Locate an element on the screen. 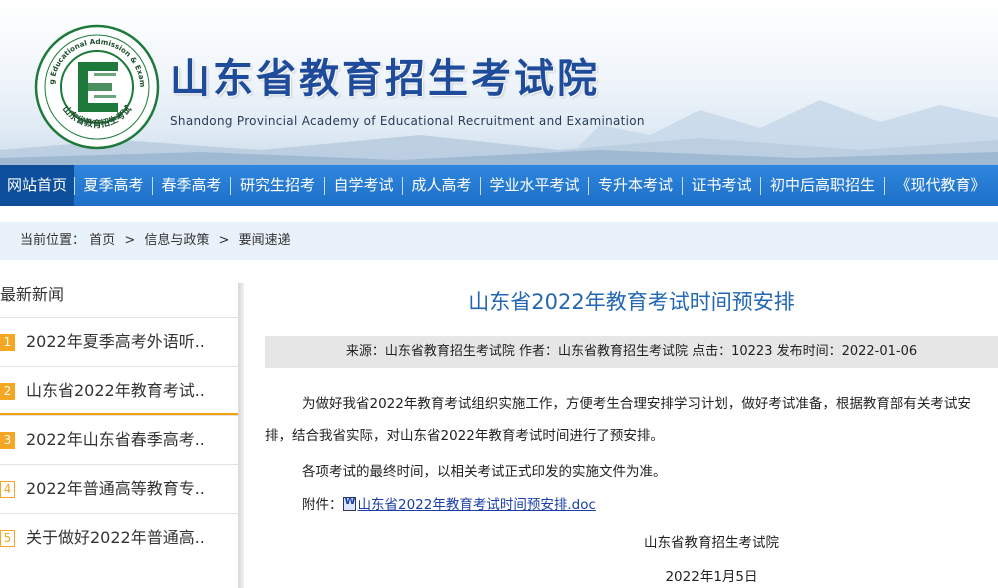  article-paragraph: 各项考试的最终时间，以相关考试正式印发的实施文件为准。 is located at coordinates (484, 472).